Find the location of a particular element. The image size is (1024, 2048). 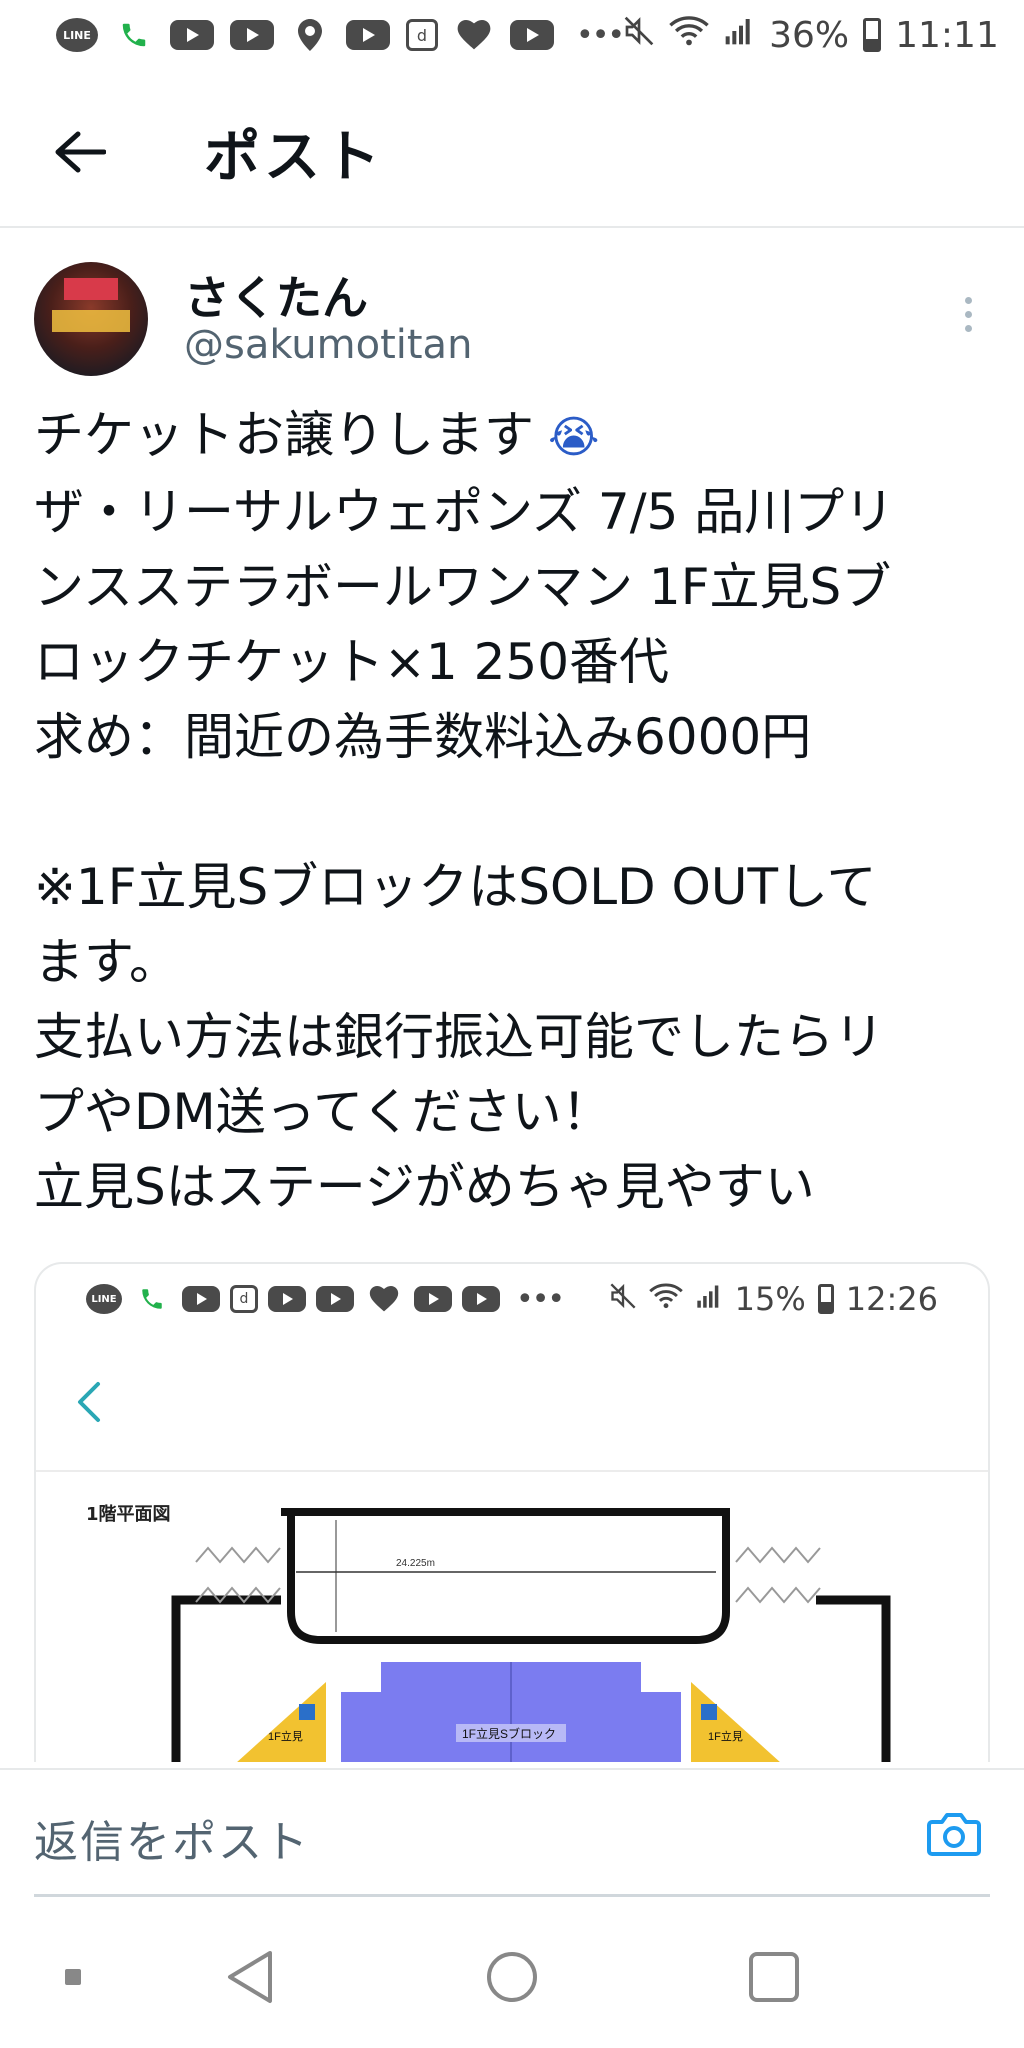

reply-underline is located at coordinates (512, 1895).